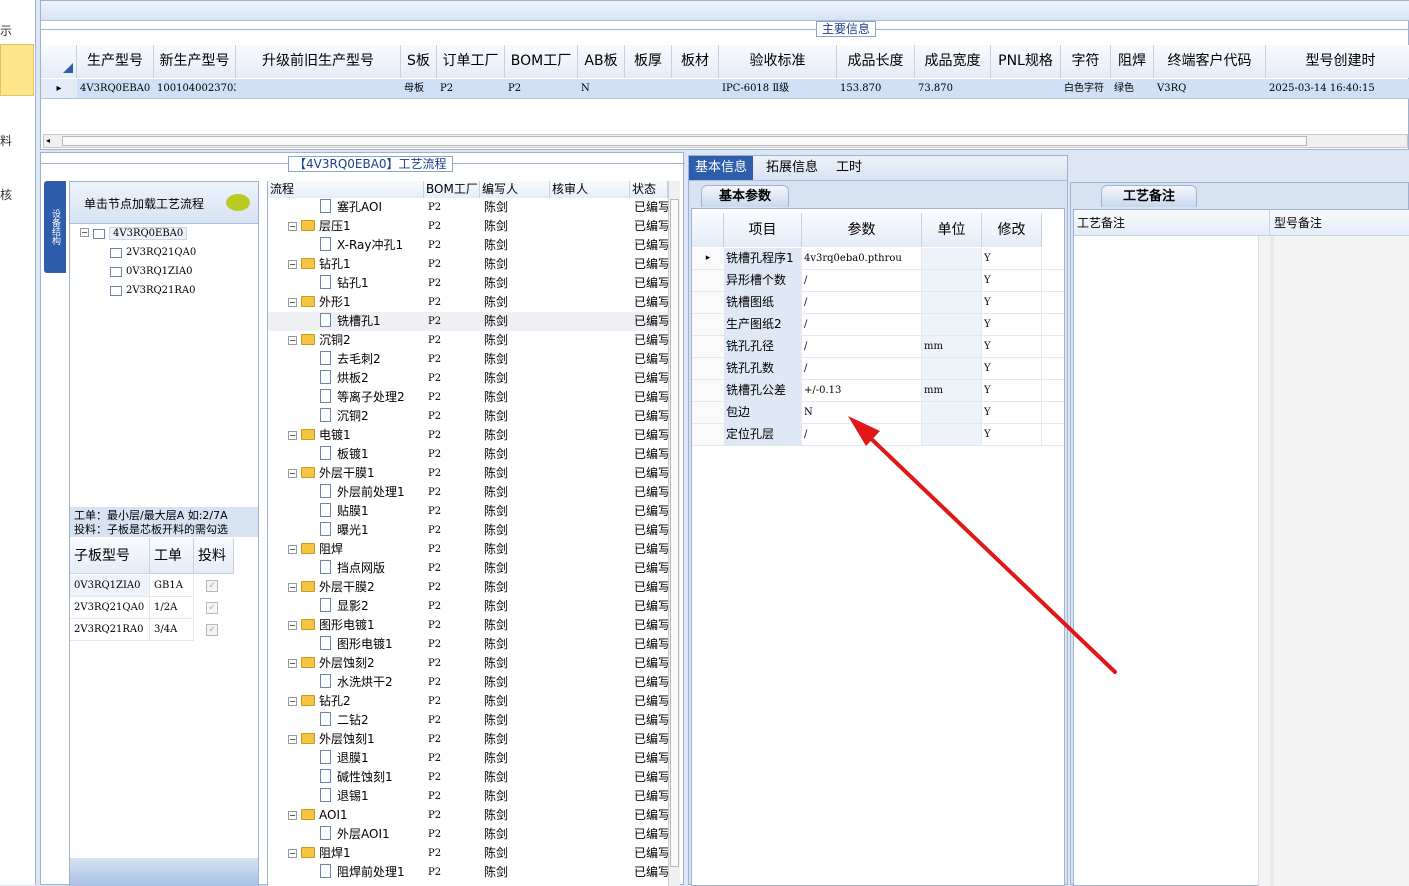 The width and height of the screenshot is (1409, 886). I want to click on annotation-arrow, so click(982, 545).